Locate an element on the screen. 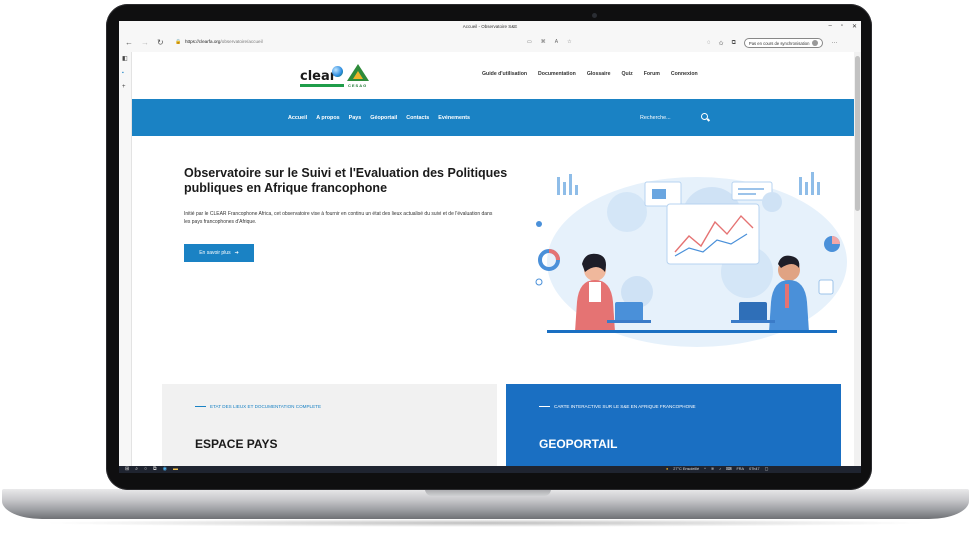 This screenshot has width=971, height=533. search-icon is located at coordinates (704, 116).